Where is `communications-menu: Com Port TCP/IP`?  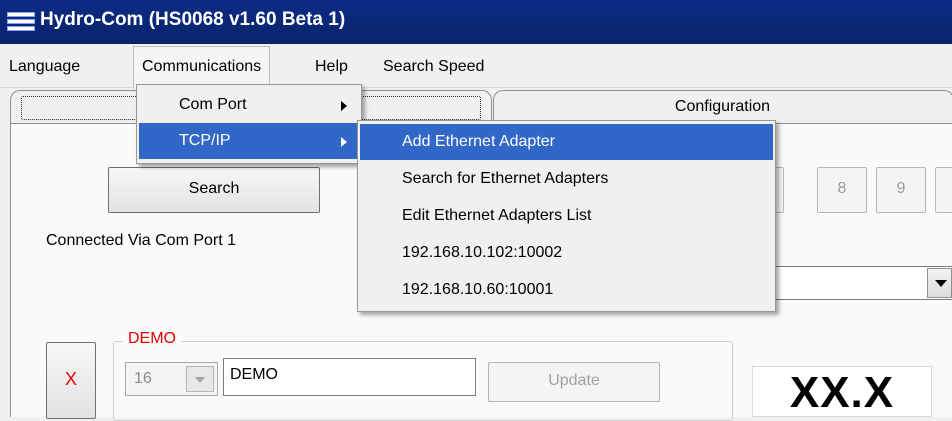
communications-menu: Com Port TCP/IP is located at coordinates (249, 124).